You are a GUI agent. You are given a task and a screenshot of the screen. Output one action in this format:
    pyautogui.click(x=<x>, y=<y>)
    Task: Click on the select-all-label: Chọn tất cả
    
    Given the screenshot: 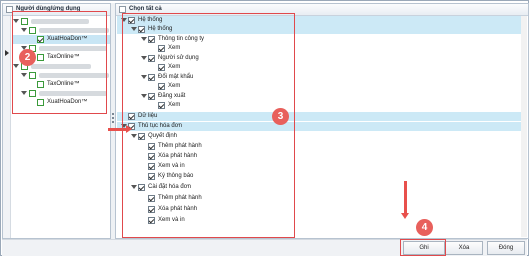 What is the action you would take?
    pyautogui.click(x=145, y=9)
    